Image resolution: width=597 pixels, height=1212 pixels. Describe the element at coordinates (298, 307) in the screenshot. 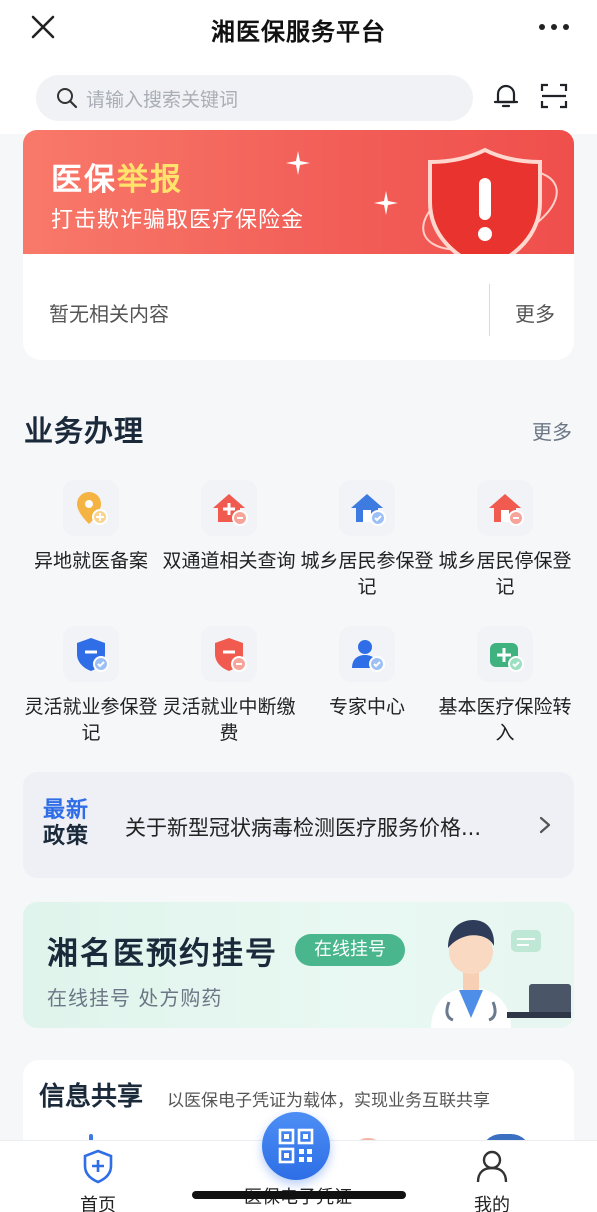

I see `notice-card: 暂无相关内容 更多` at that location.